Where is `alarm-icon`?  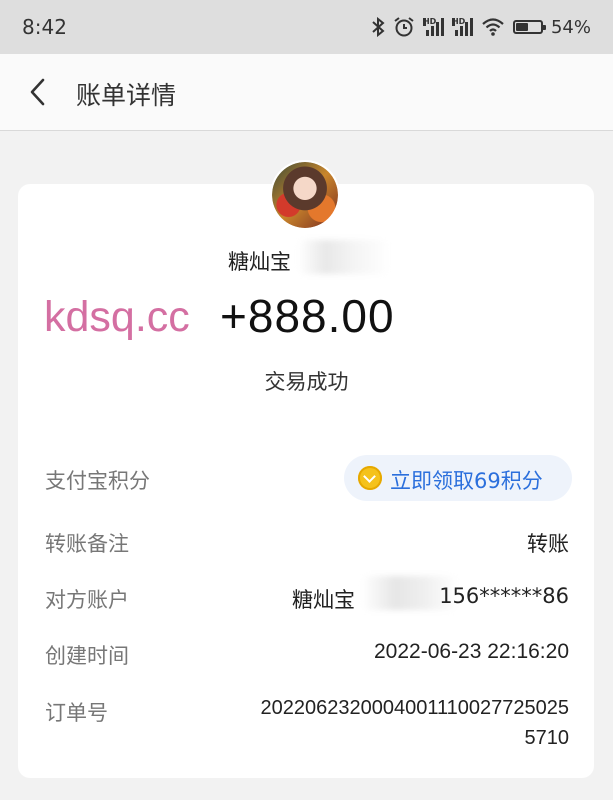 alarm-icon is located at coordinates (404, 27).